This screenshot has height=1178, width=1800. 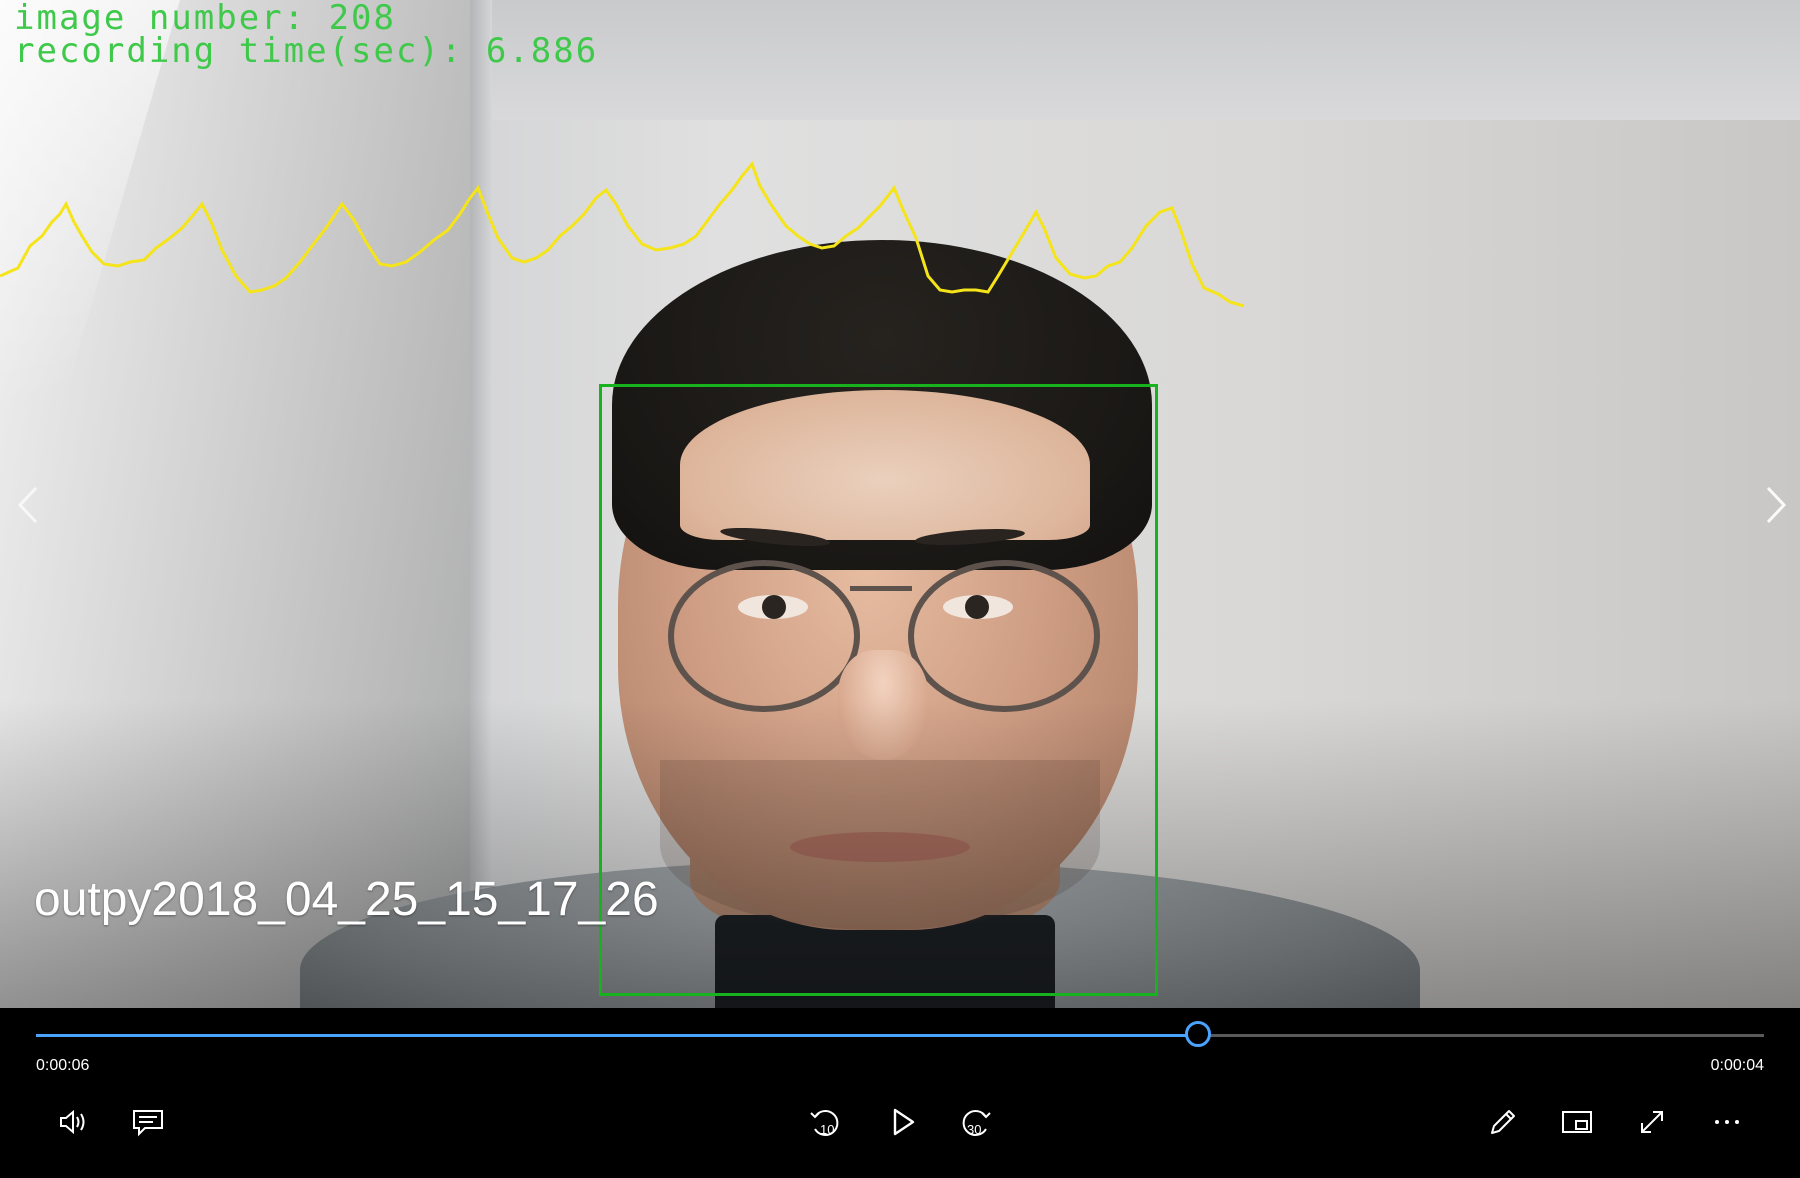 I want to click on recording-time-text: recording time(sec): 6.886, so click(x=306, y=51).